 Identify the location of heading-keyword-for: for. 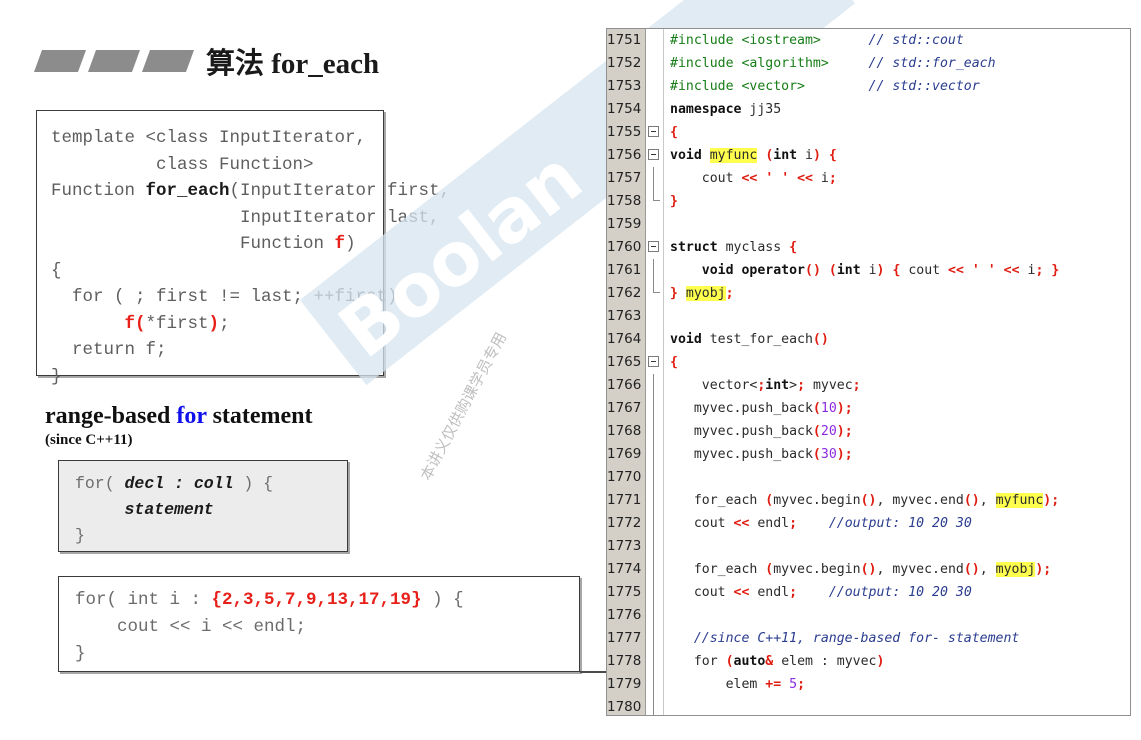
(191, 416).